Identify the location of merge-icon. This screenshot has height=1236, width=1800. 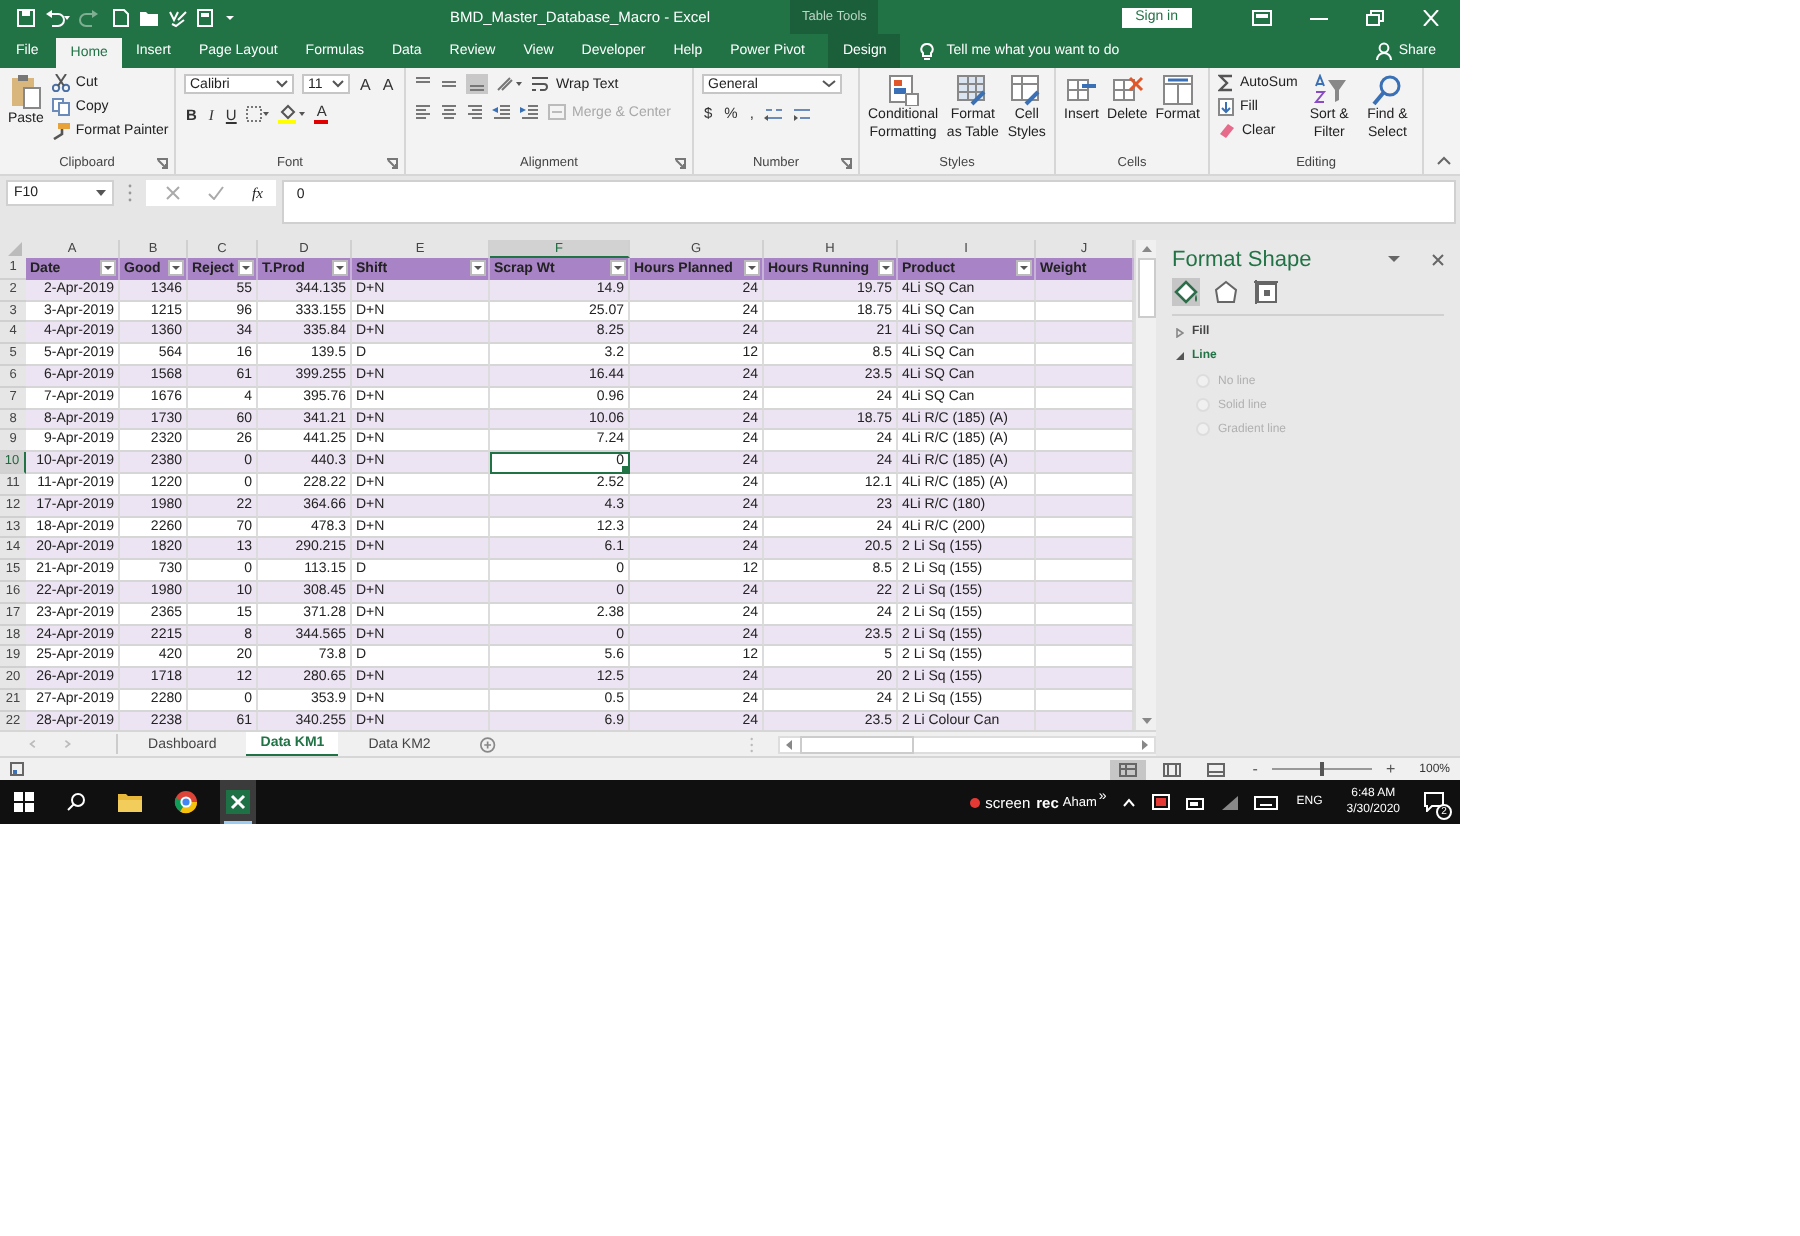
(557, 112).